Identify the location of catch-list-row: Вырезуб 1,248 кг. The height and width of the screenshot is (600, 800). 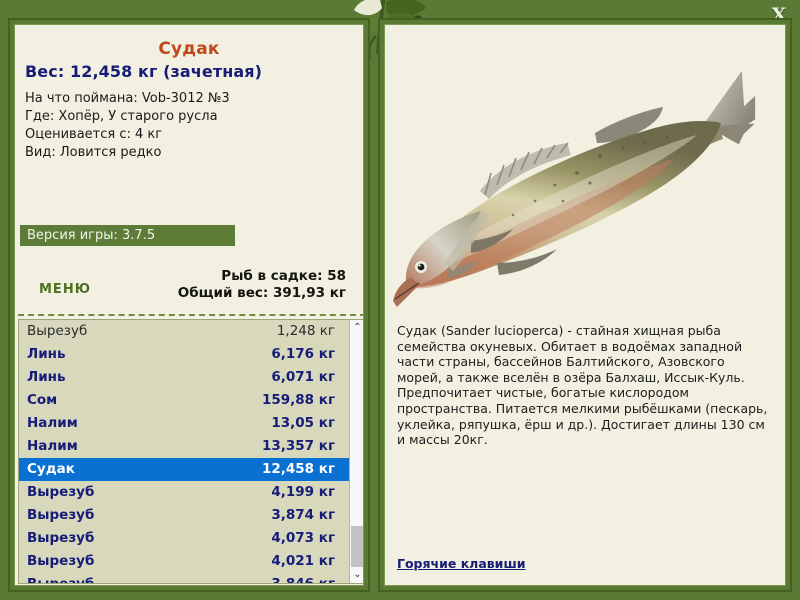
(184, 331).